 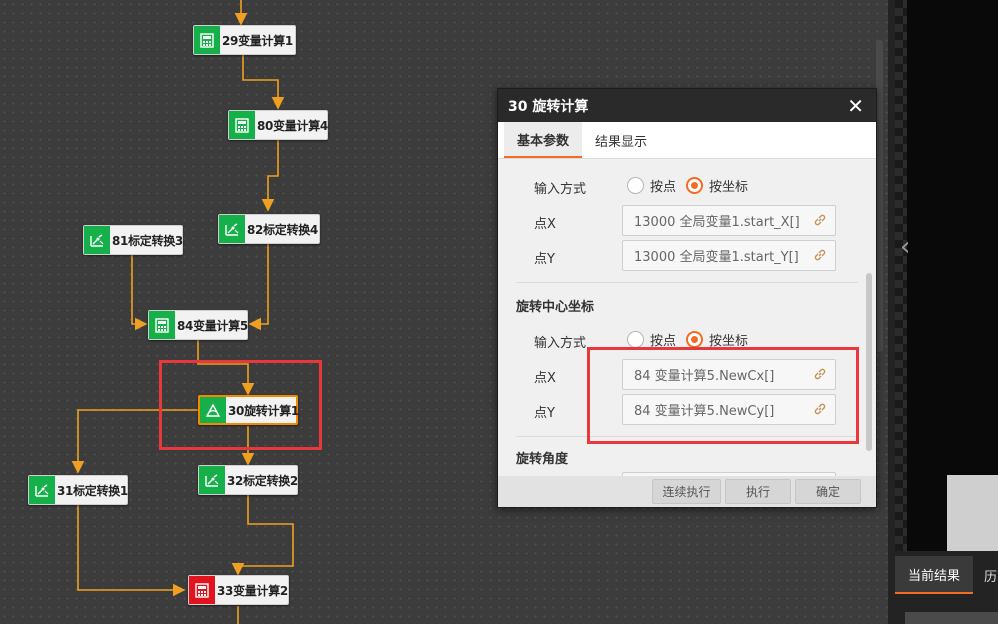 What do you see at coordinates (704, 411) in the screenshot?
I see `center-y-value: 84 变量计算5.NewCy[]` at bounding box center [704, 411].